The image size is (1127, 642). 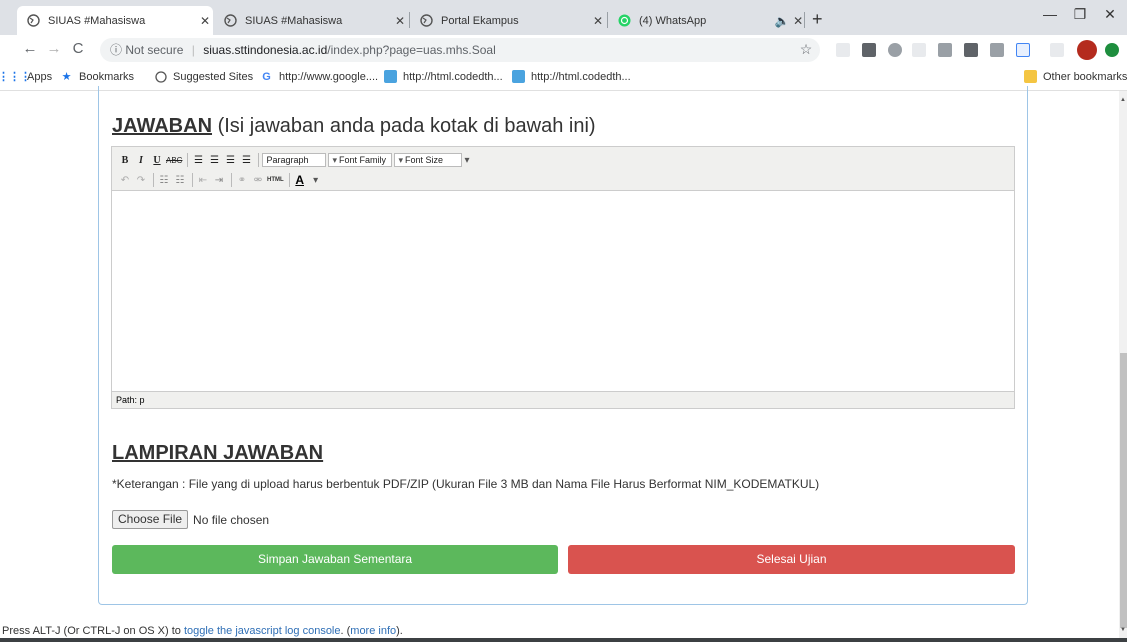 What do you see at coordinates (180, 180) in the screenshot?
I see `numbered-list-icon: ☷` at bounding box center [180, 180].